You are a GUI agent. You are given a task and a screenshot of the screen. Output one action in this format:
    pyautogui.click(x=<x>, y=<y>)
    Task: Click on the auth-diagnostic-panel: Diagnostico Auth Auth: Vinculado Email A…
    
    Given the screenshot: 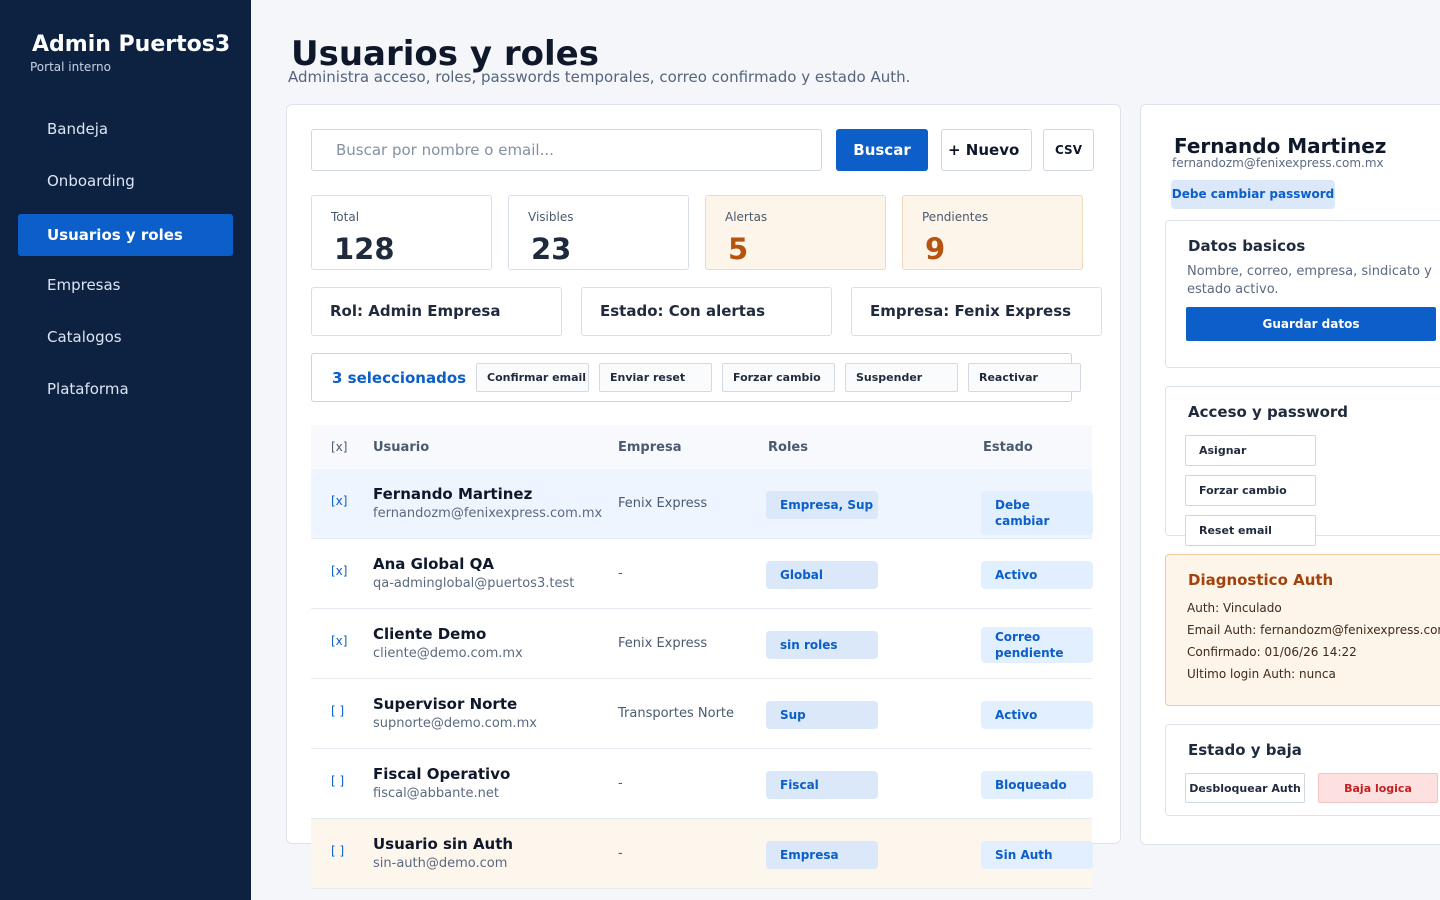 What is the action you would take?
    pyautogui.click(x=1302, y=630)
    